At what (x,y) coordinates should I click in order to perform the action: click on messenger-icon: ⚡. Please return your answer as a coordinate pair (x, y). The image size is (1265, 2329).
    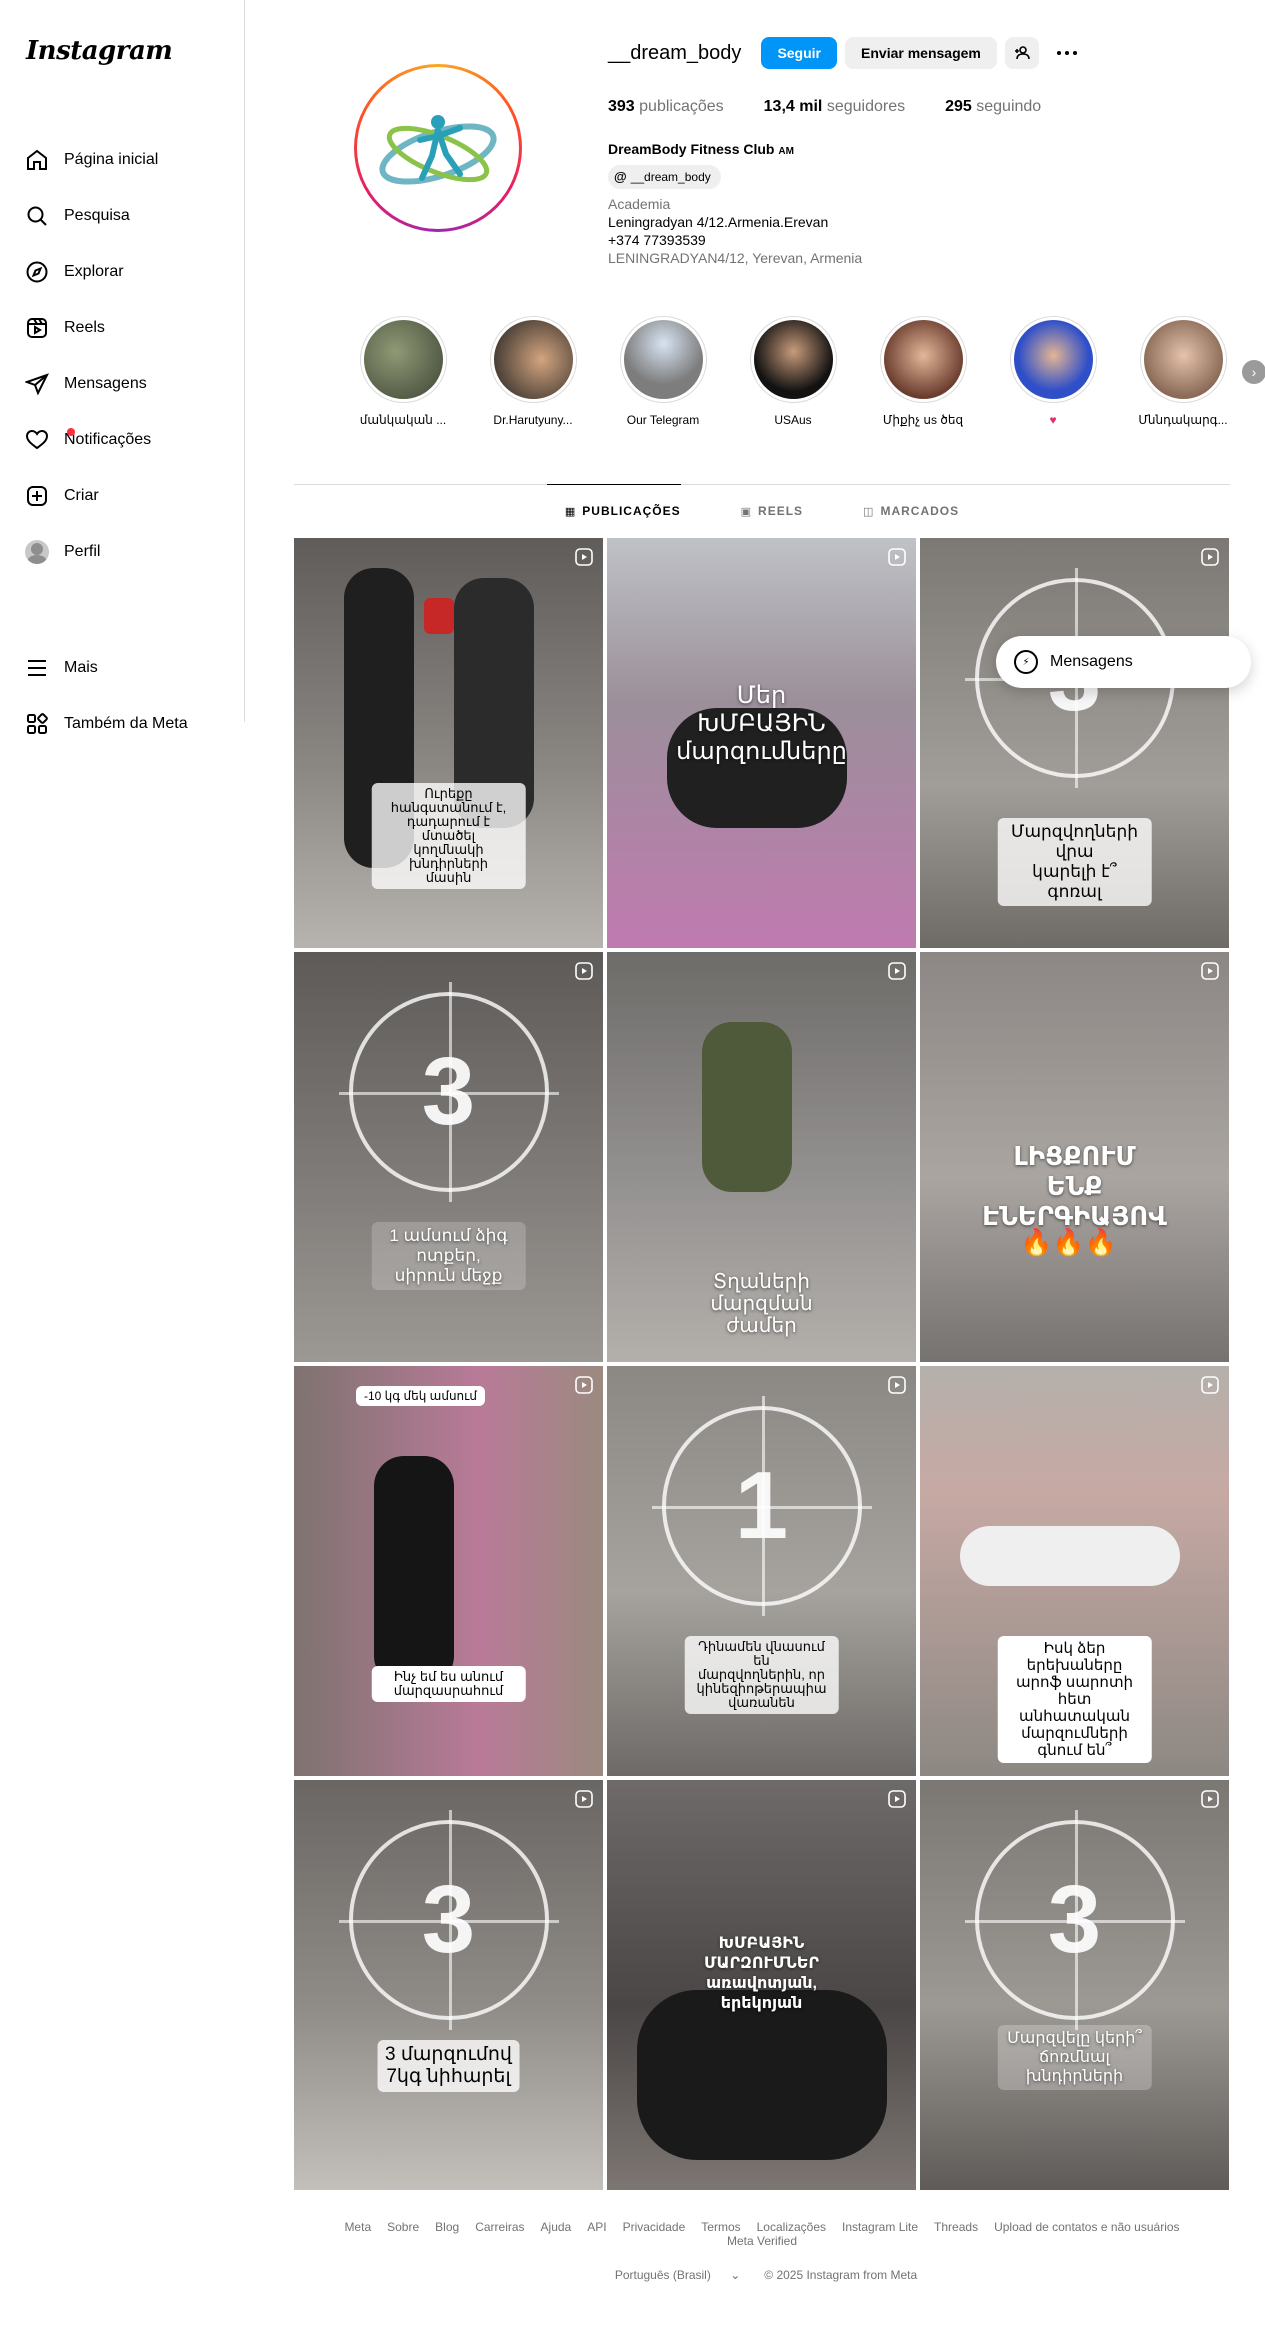
    Looking at the image, I should click on (1026, 662).